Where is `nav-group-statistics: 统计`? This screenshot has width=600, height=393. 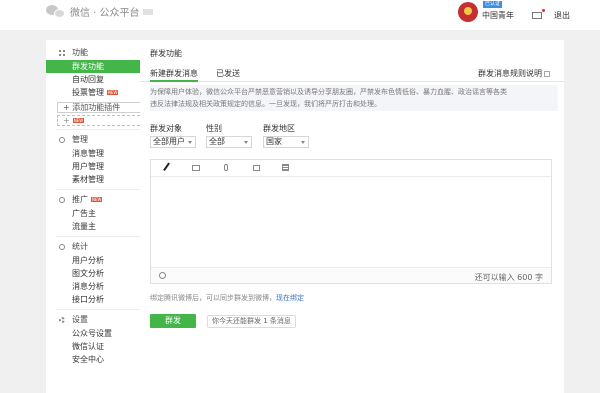
nav-group-statistics: 统计 is located at coordinates (98, 247).